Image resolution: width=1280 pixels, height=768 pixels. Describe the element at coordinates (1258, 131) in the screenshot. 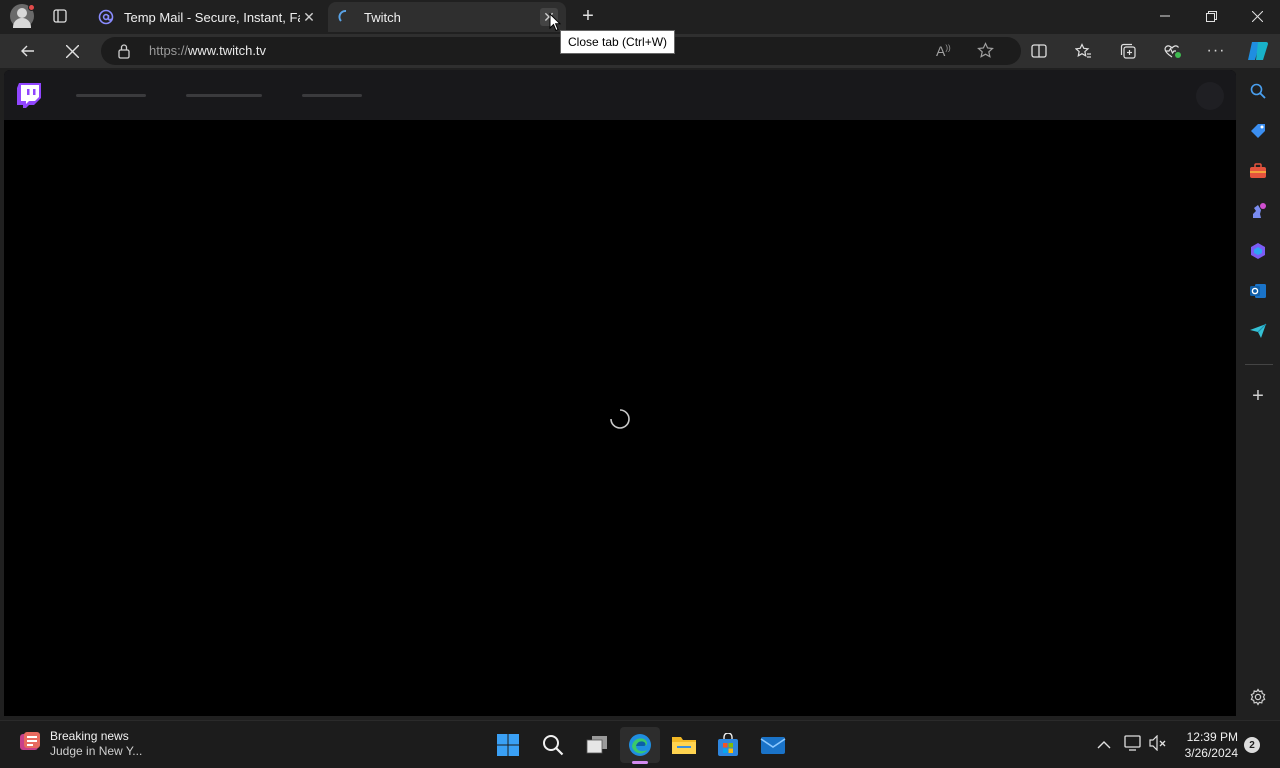

I see `shopping-tag-icon` at that location.